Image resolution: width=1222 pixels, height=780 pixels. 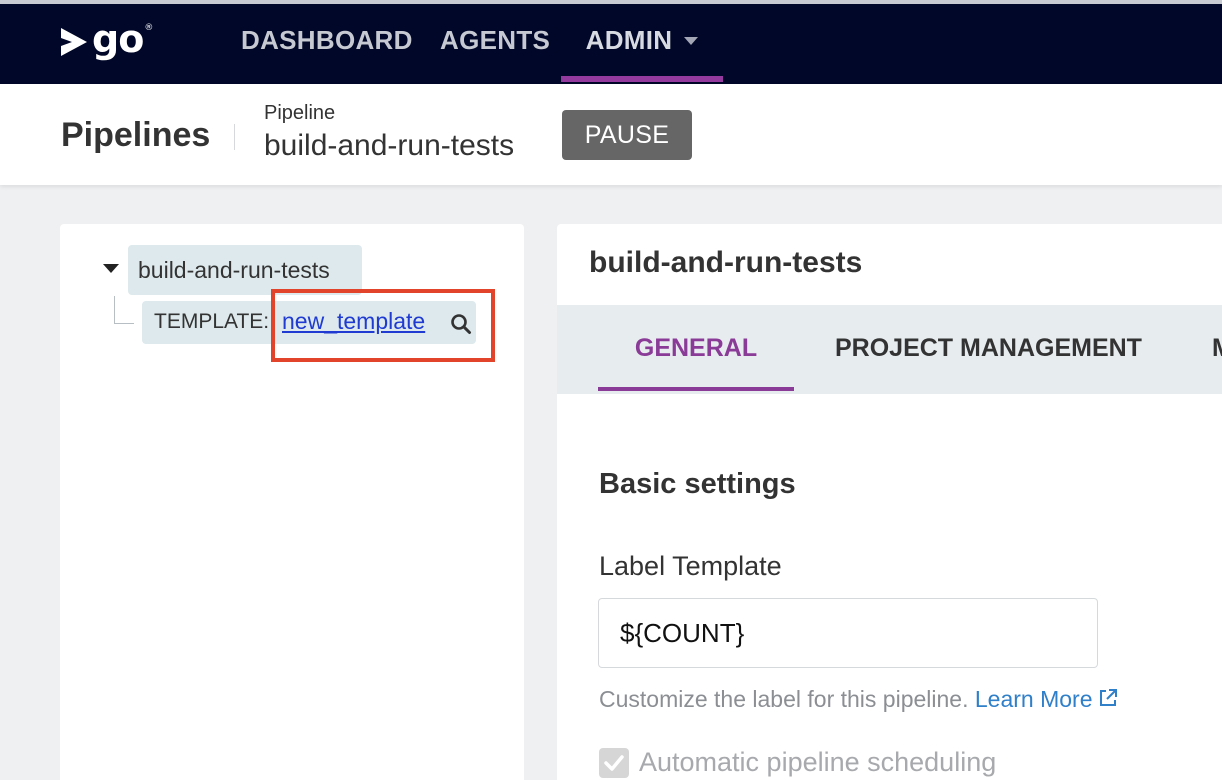 What do you see at coordinates (627, 135) in the screenshot?
I see `pause-button: PAUSE` at bounding box center [627, 135].